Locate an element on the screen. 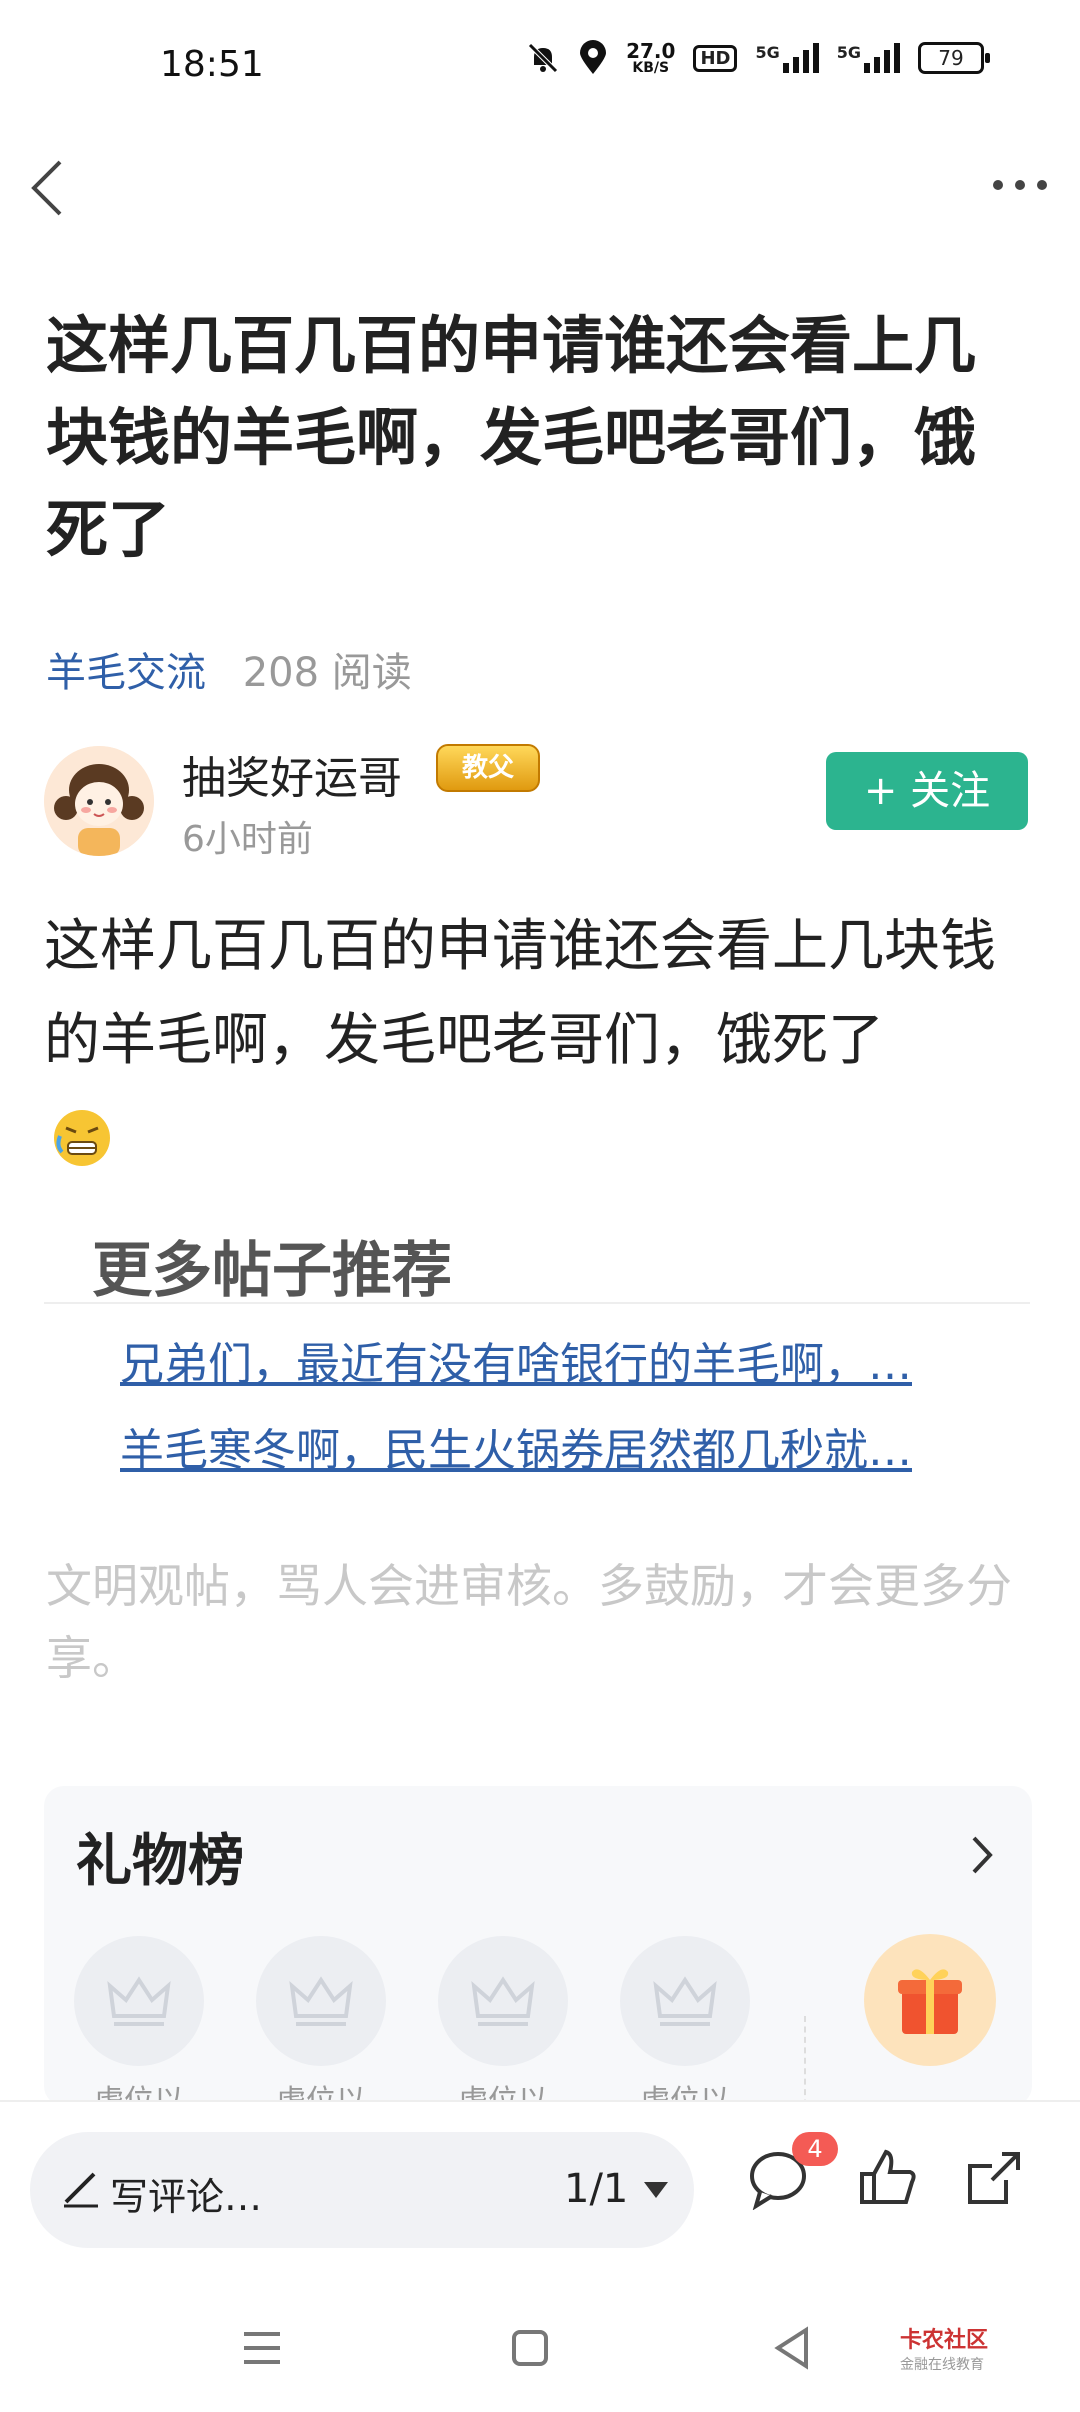 This screenshot has width=1080, height=2412. read-count: 208 阅读 is located at coordinates (327, 673).